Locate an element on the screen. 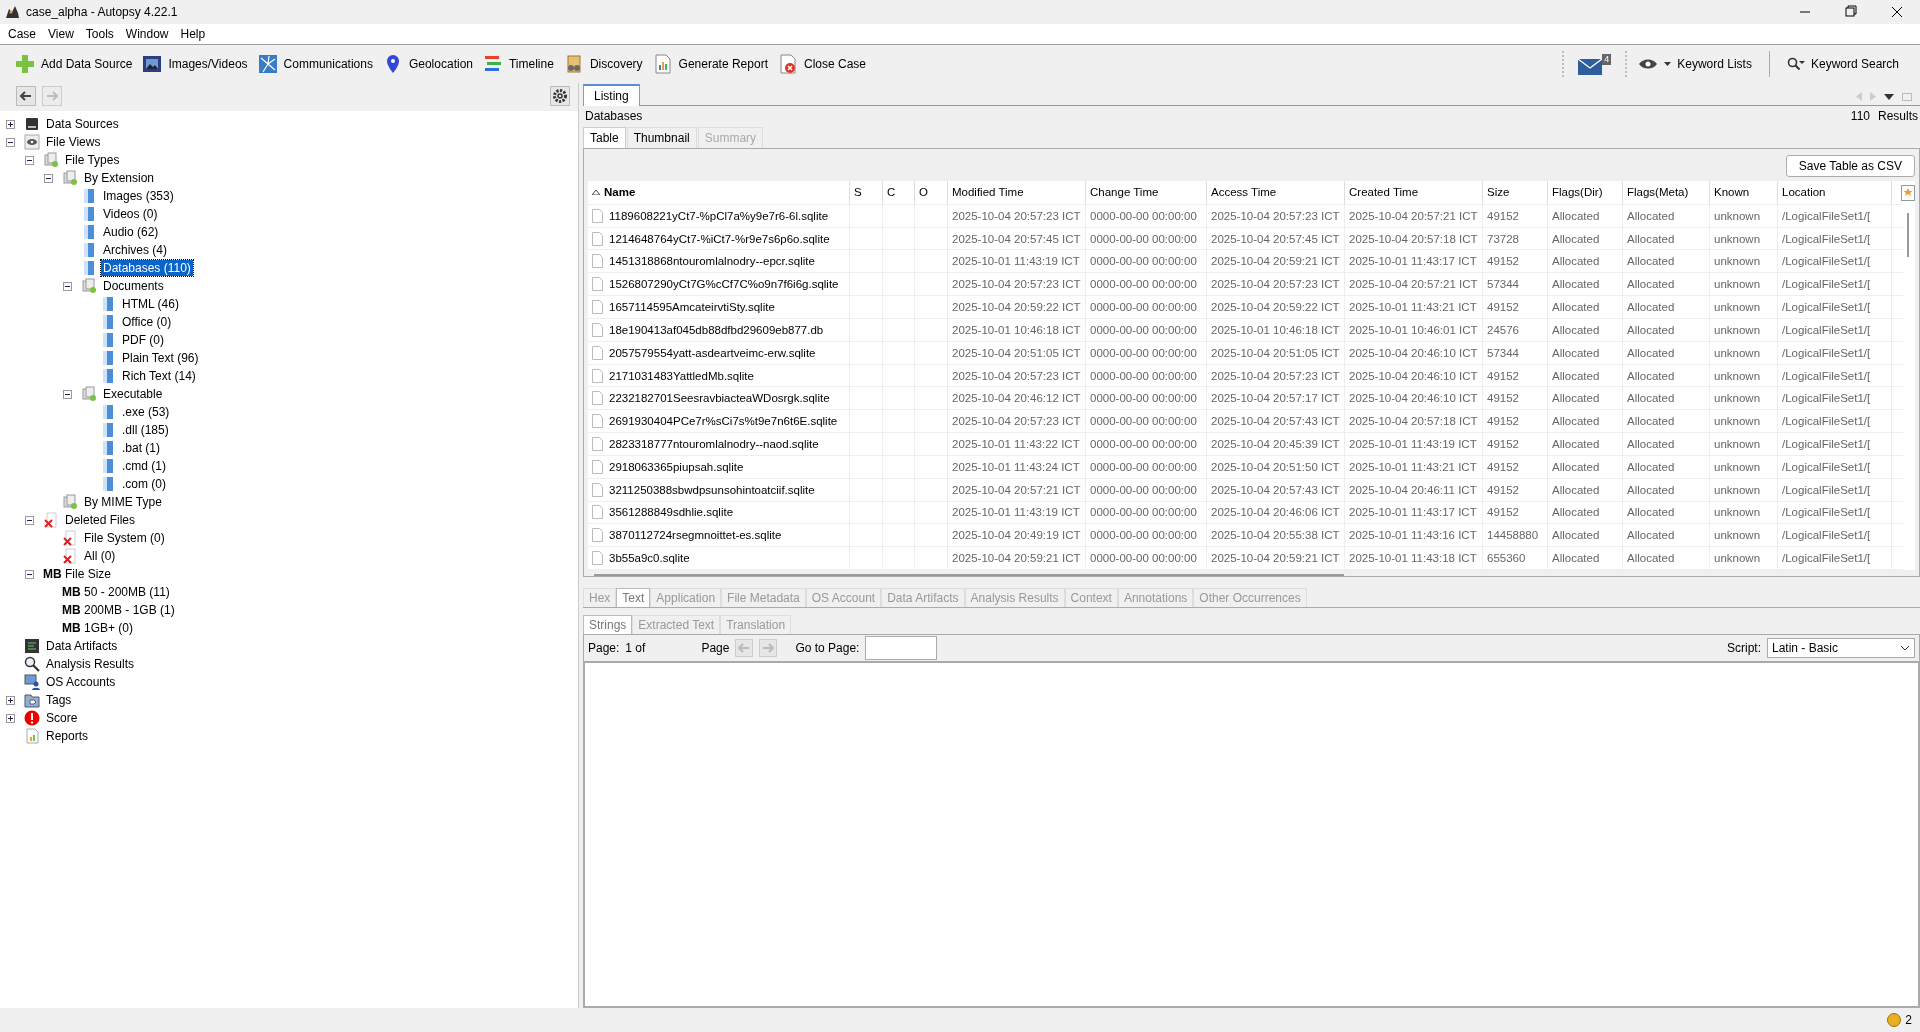 The height and width of the screenshot is (1032, 1920). file-name: 1526807290yCt7G%cCf7C%o9n7f6i6g.sqlite is located at coordinates (724, 284).